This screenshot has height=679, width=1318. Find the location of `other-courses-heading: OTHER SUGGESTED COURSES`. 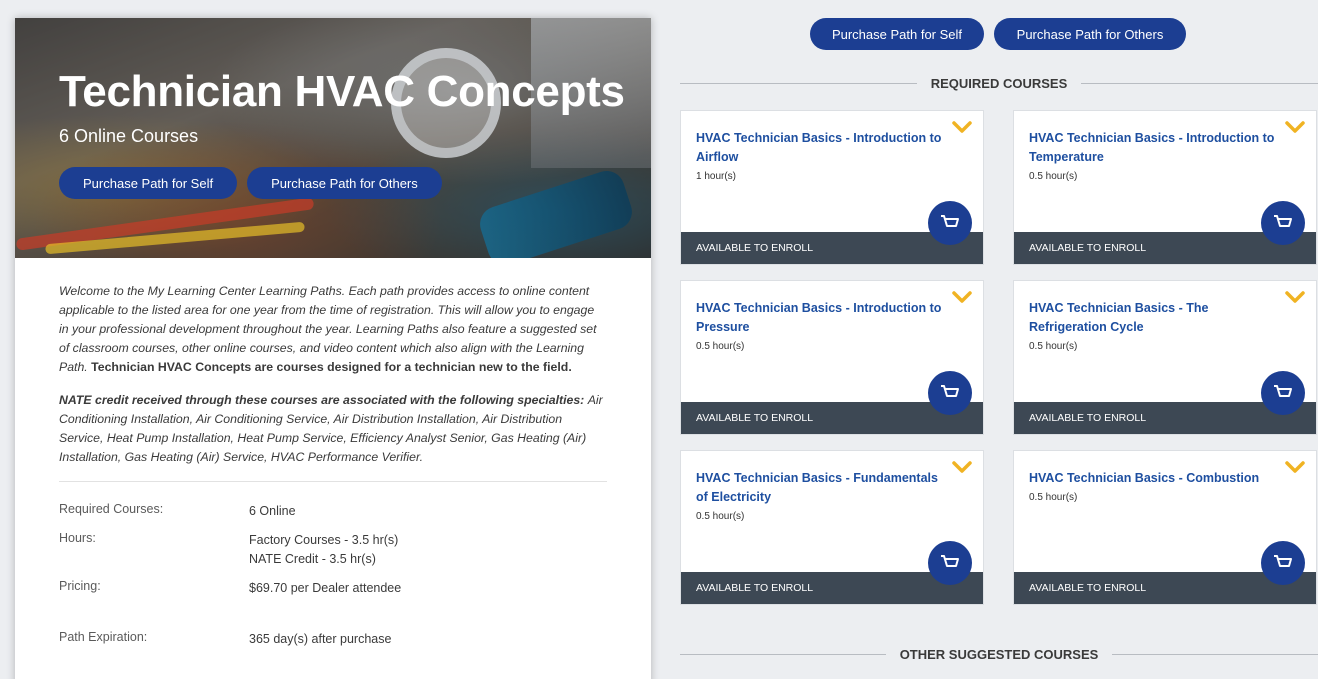

other-courses-heading: OTHER SUGGESTED COURSES is located at coordinates (999, 654).